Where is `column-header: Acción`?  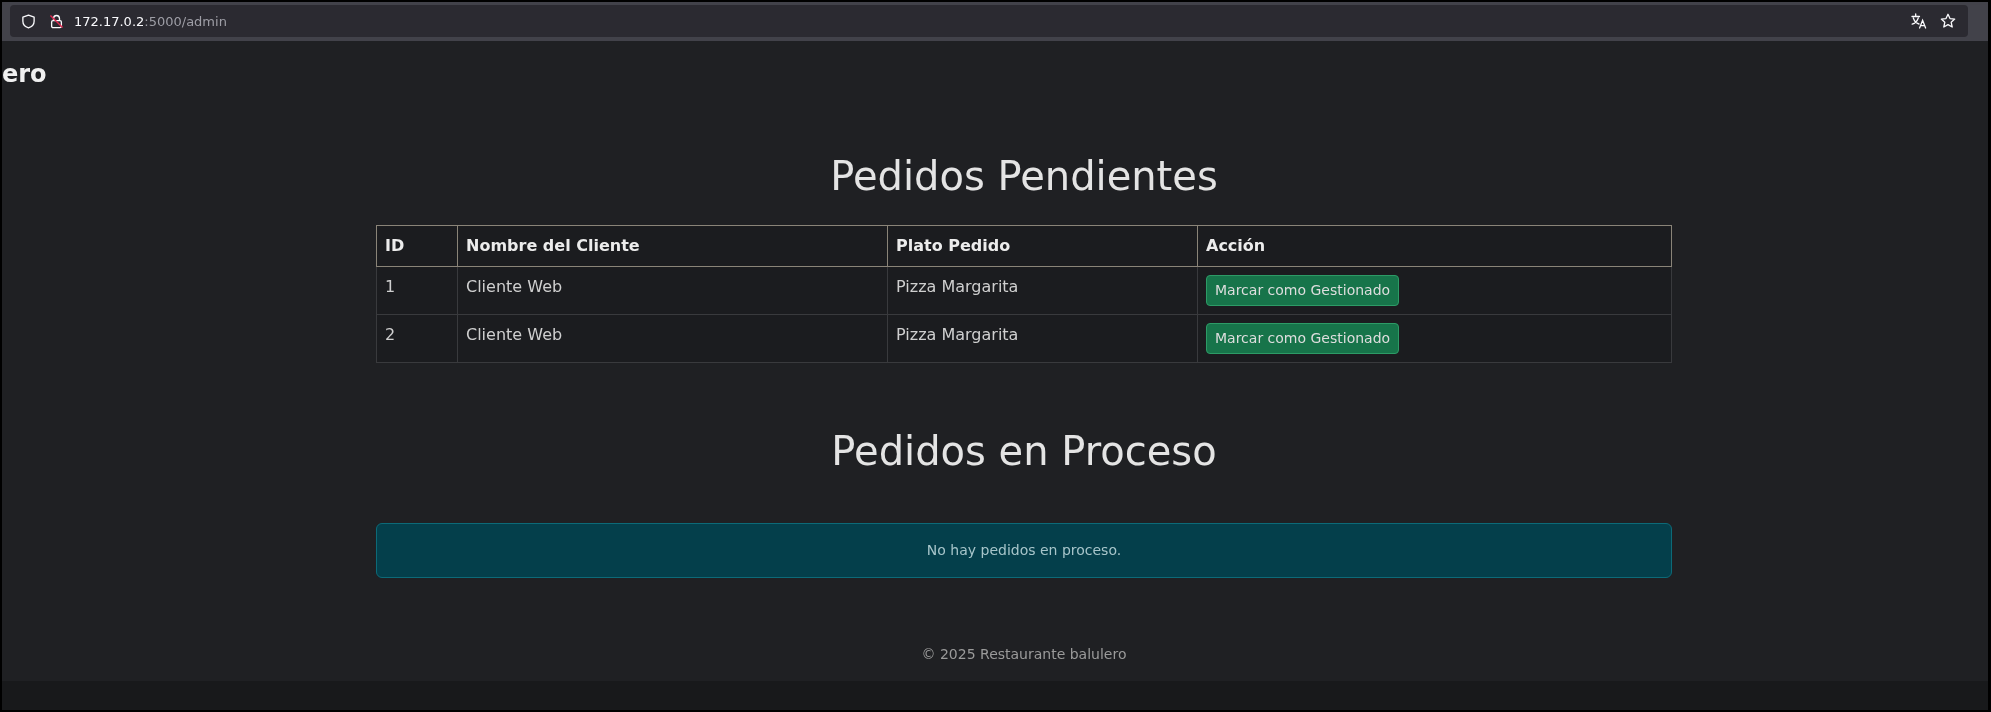 column-header: Acción is located at coordinates (1434, 246).